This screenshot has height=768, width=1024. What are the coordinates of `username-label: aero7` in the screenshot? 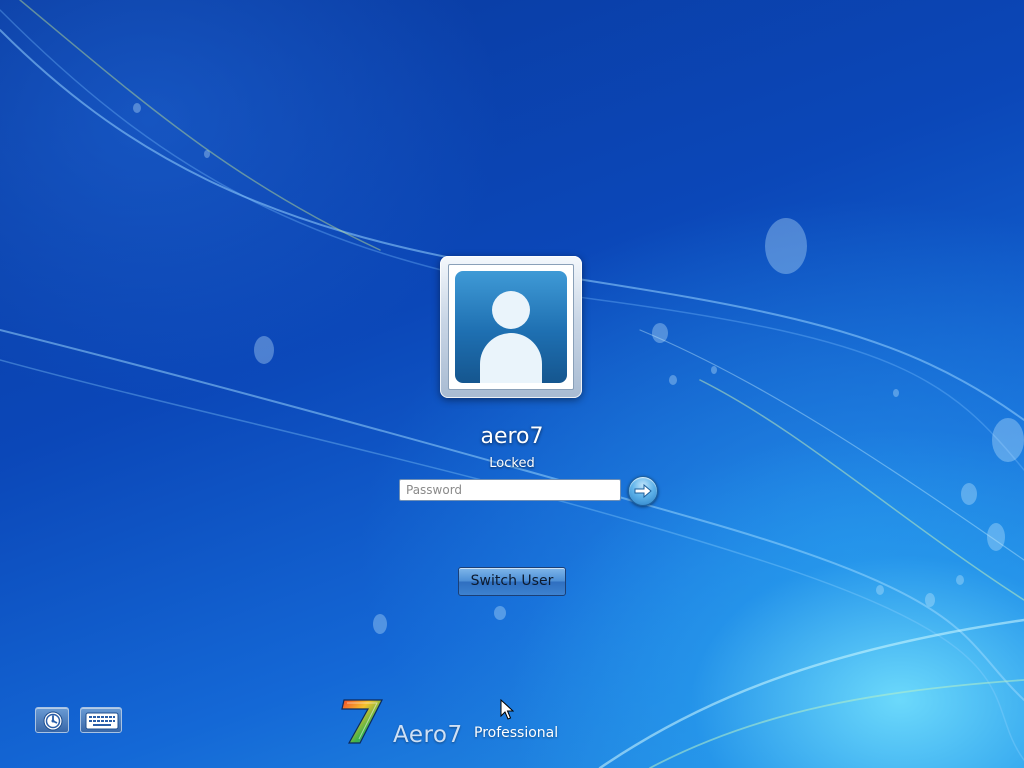 It's located at (512, 436).